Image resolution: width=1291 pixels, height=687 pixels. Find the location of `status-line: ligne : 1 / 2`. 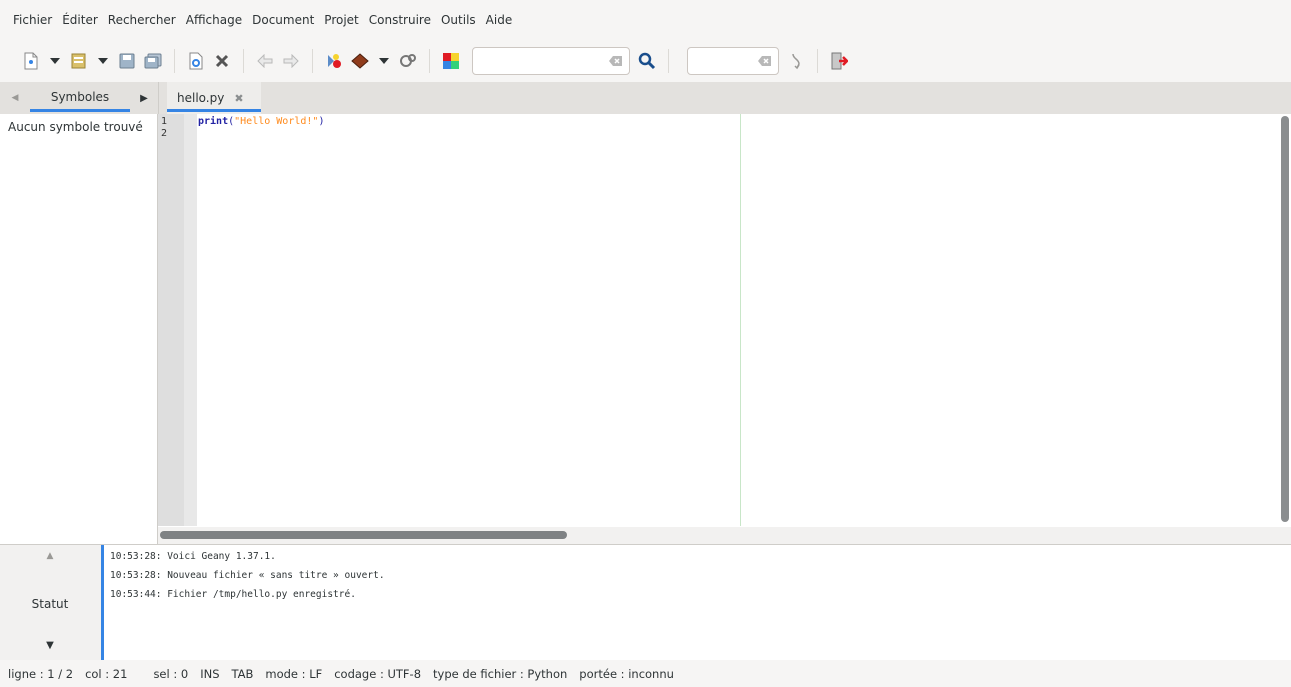

status-line: ligne : 1 / 2 is located at coordinates (41, 673).